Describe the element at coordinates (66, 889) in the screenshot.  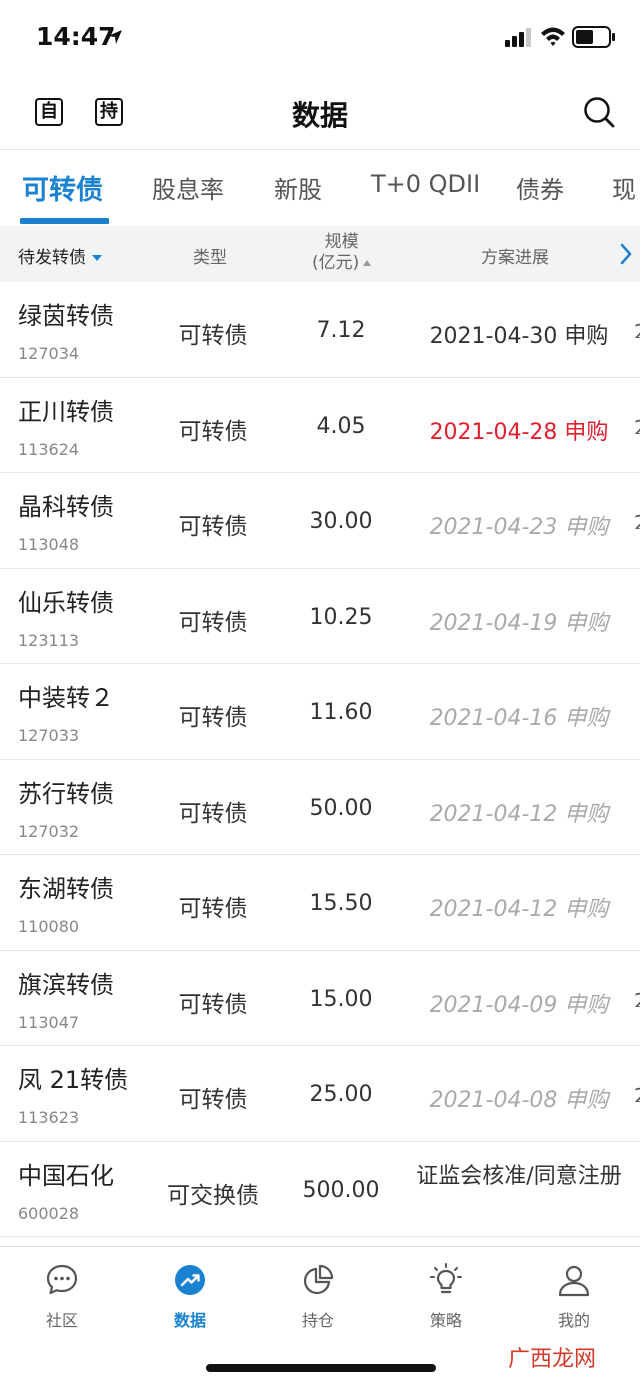
I see `bond-name: 东湖转债` at that location.